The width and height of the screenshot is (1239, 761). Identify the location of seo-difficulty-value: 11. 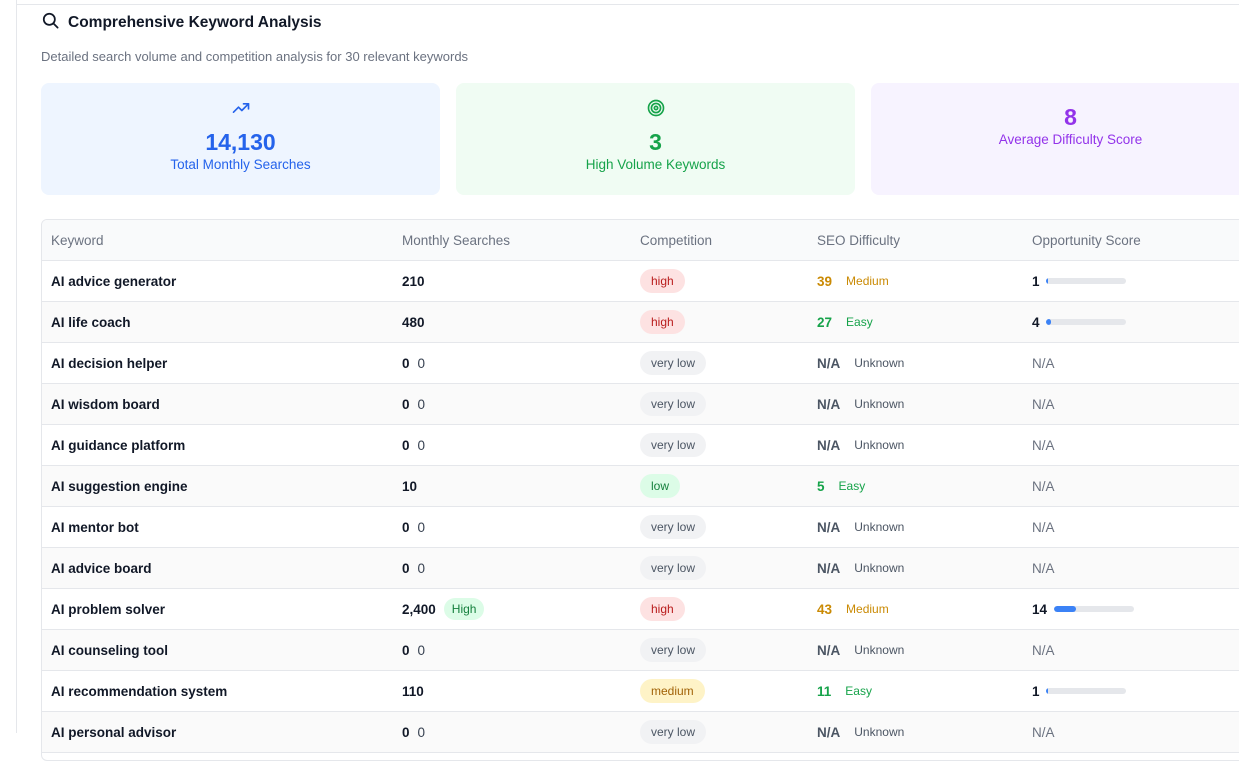
(824, 691).